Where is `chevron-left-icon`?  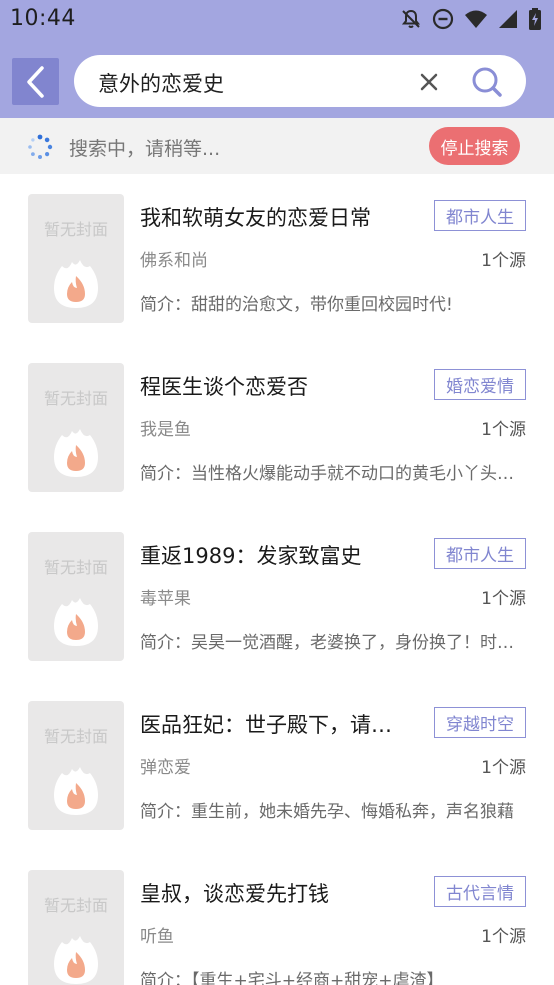
chevron-left-icon is located at coordinates (35, 81).